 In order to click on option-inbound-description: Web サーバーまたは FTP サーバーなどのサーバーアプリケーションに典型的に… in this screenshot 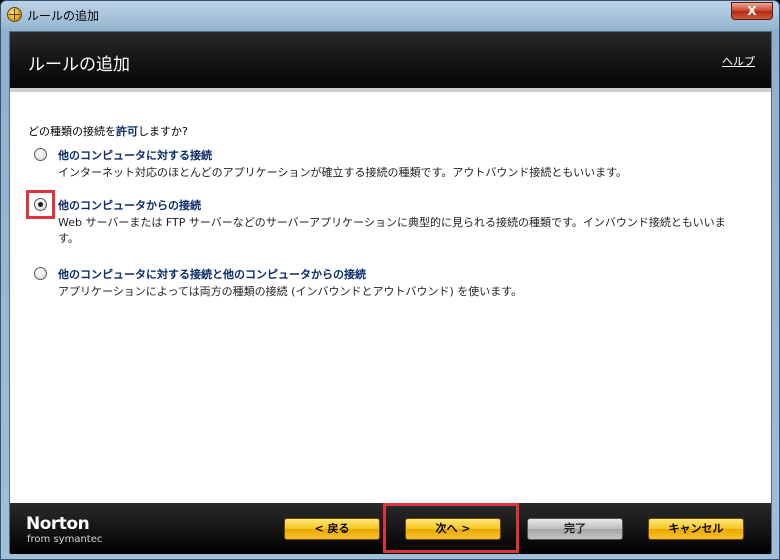, I will do `click(392, 222)`.